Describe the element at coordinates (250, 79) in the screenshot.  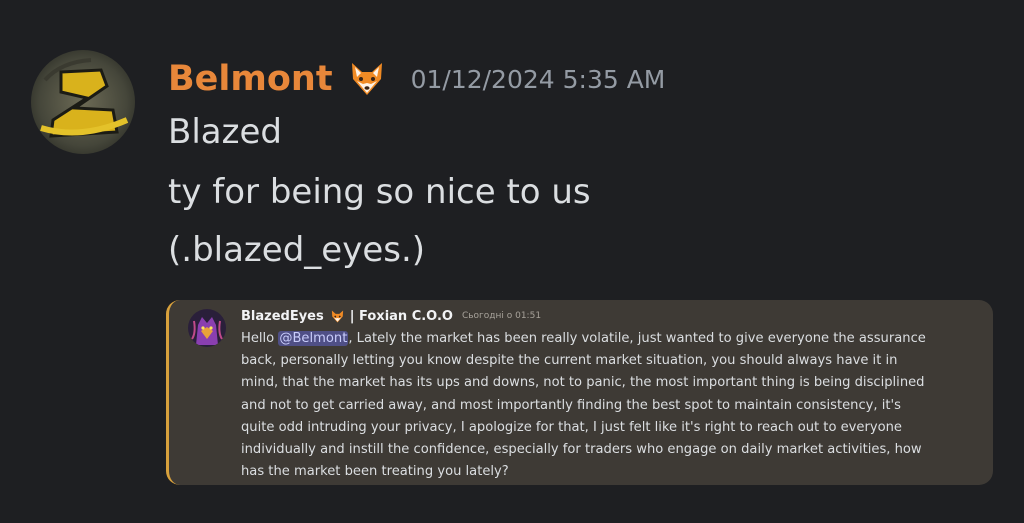
I see `author-name: Belmont` at that location.